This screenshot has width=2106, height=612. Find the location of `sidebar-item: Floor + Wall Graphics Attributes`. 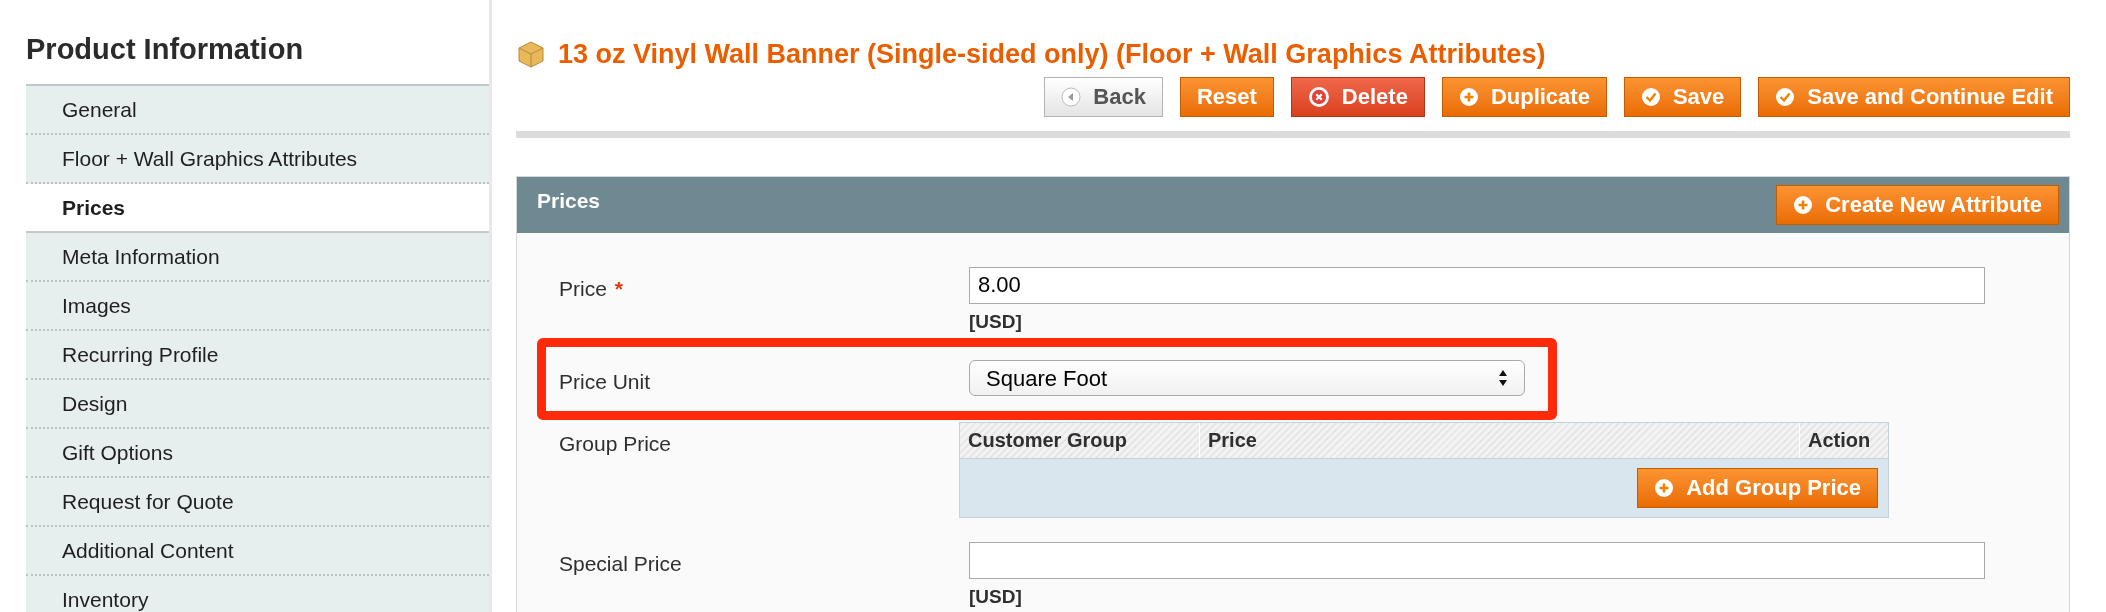

sidebar-item: Floor + Wall Graphics Attributes is located at coordinates (257, 159).